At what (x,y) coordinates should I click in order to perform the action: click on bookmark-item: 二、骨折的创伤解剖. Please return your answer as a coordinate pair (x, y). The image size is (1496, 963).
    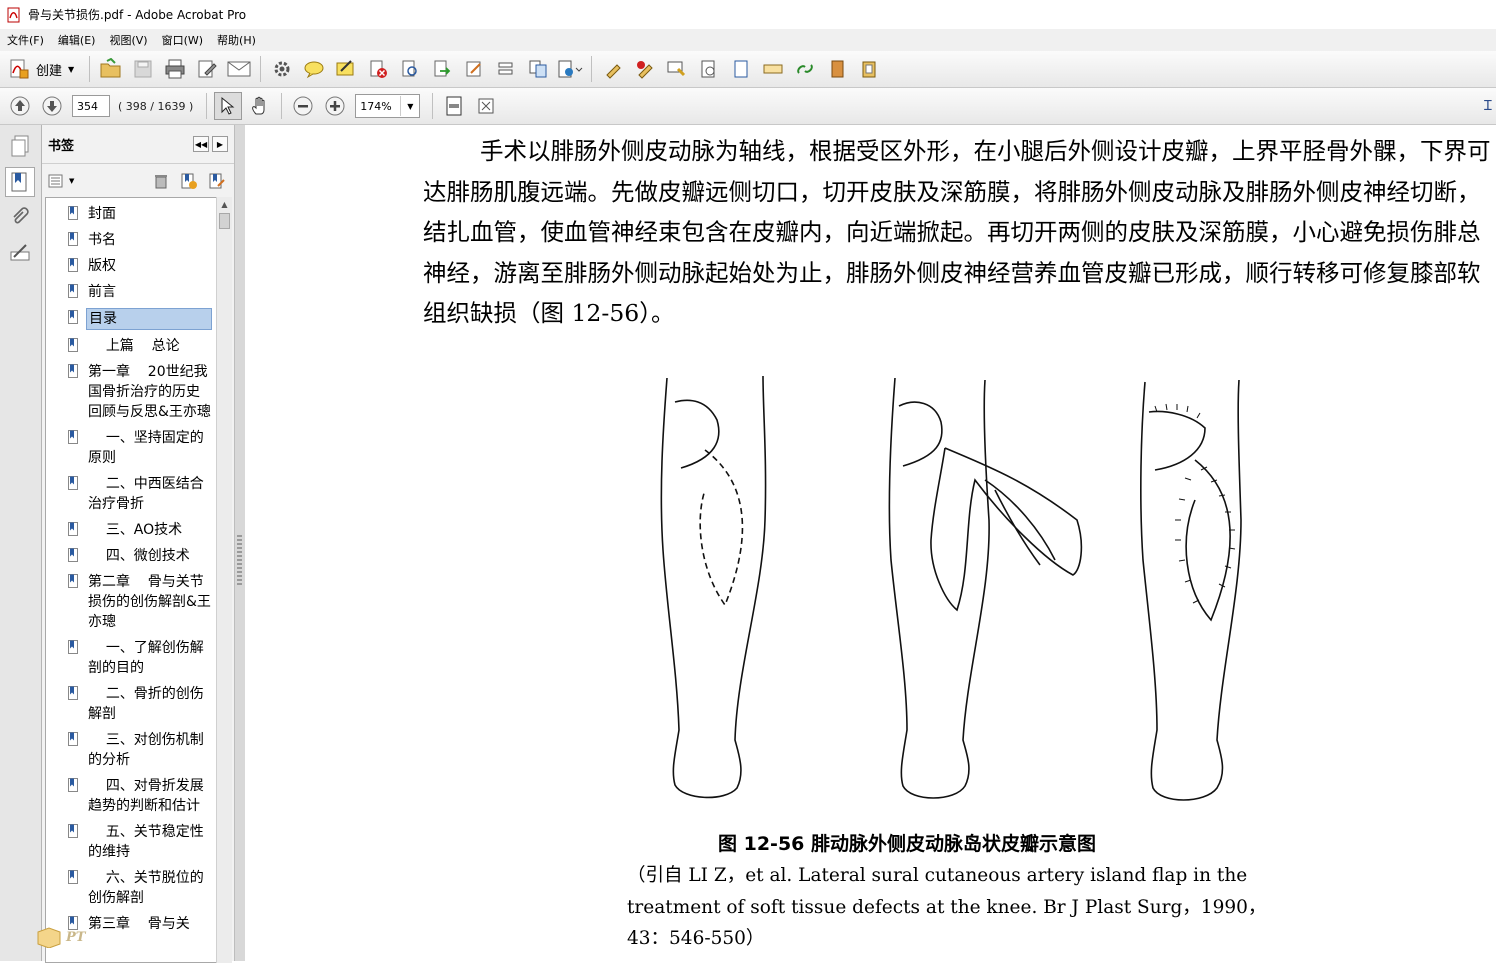
    Looking at the image, I should click on (132, 704).